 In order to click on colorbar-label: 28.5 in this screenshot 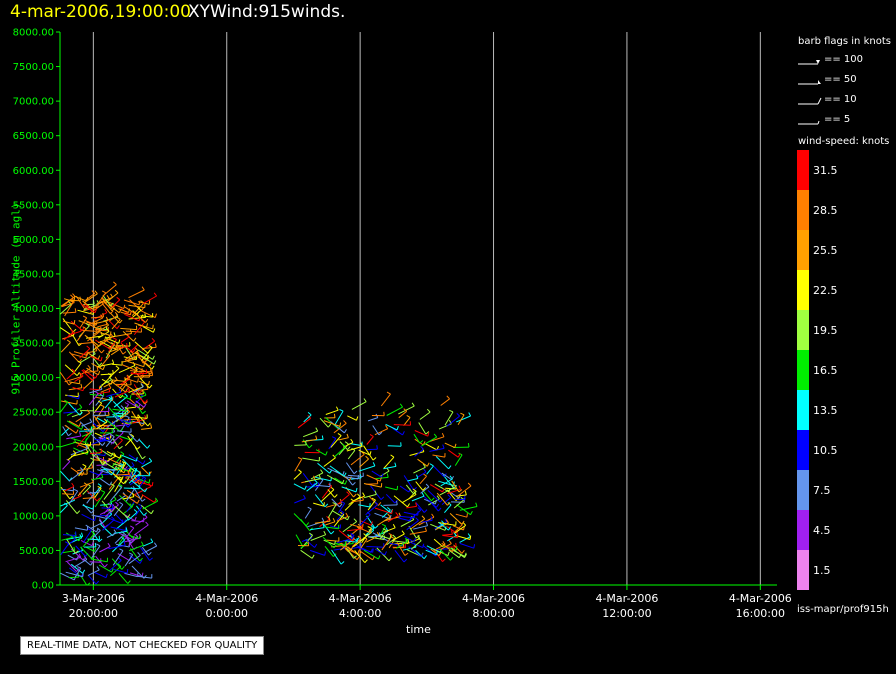, I will do `click(825, 210)`.